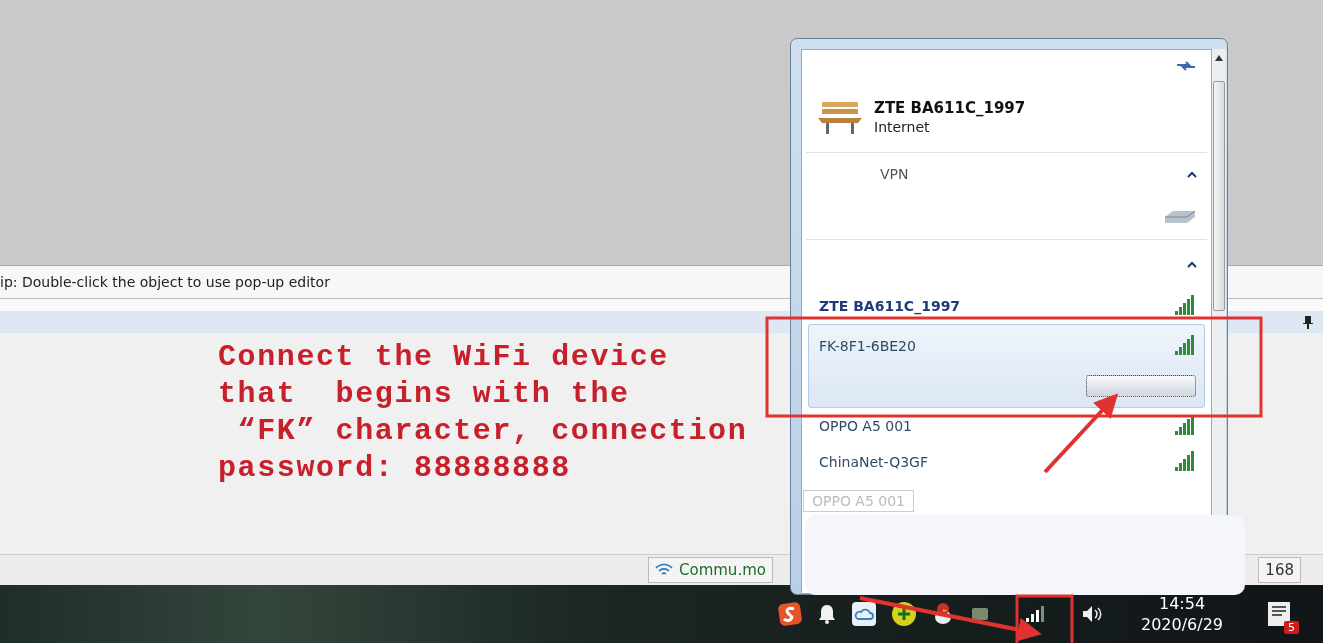 This screenshot has height=643, width=1323. I want to click on network-item: ChinaNet-Q3GF, so click(1006, 462).